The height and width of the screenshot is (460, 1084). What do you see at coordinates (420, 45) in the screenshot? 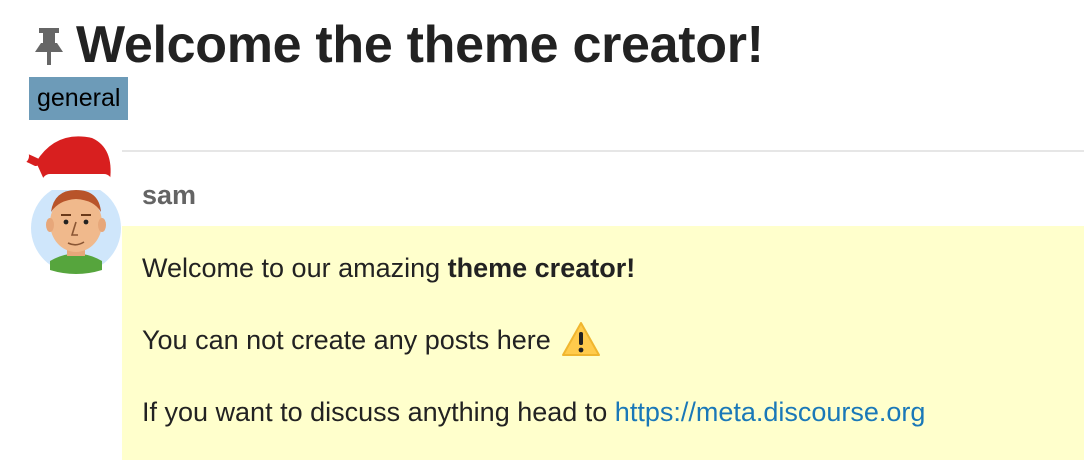
I see `topic-title: Welcome the theme creator!` at bounding box center [420, 45].